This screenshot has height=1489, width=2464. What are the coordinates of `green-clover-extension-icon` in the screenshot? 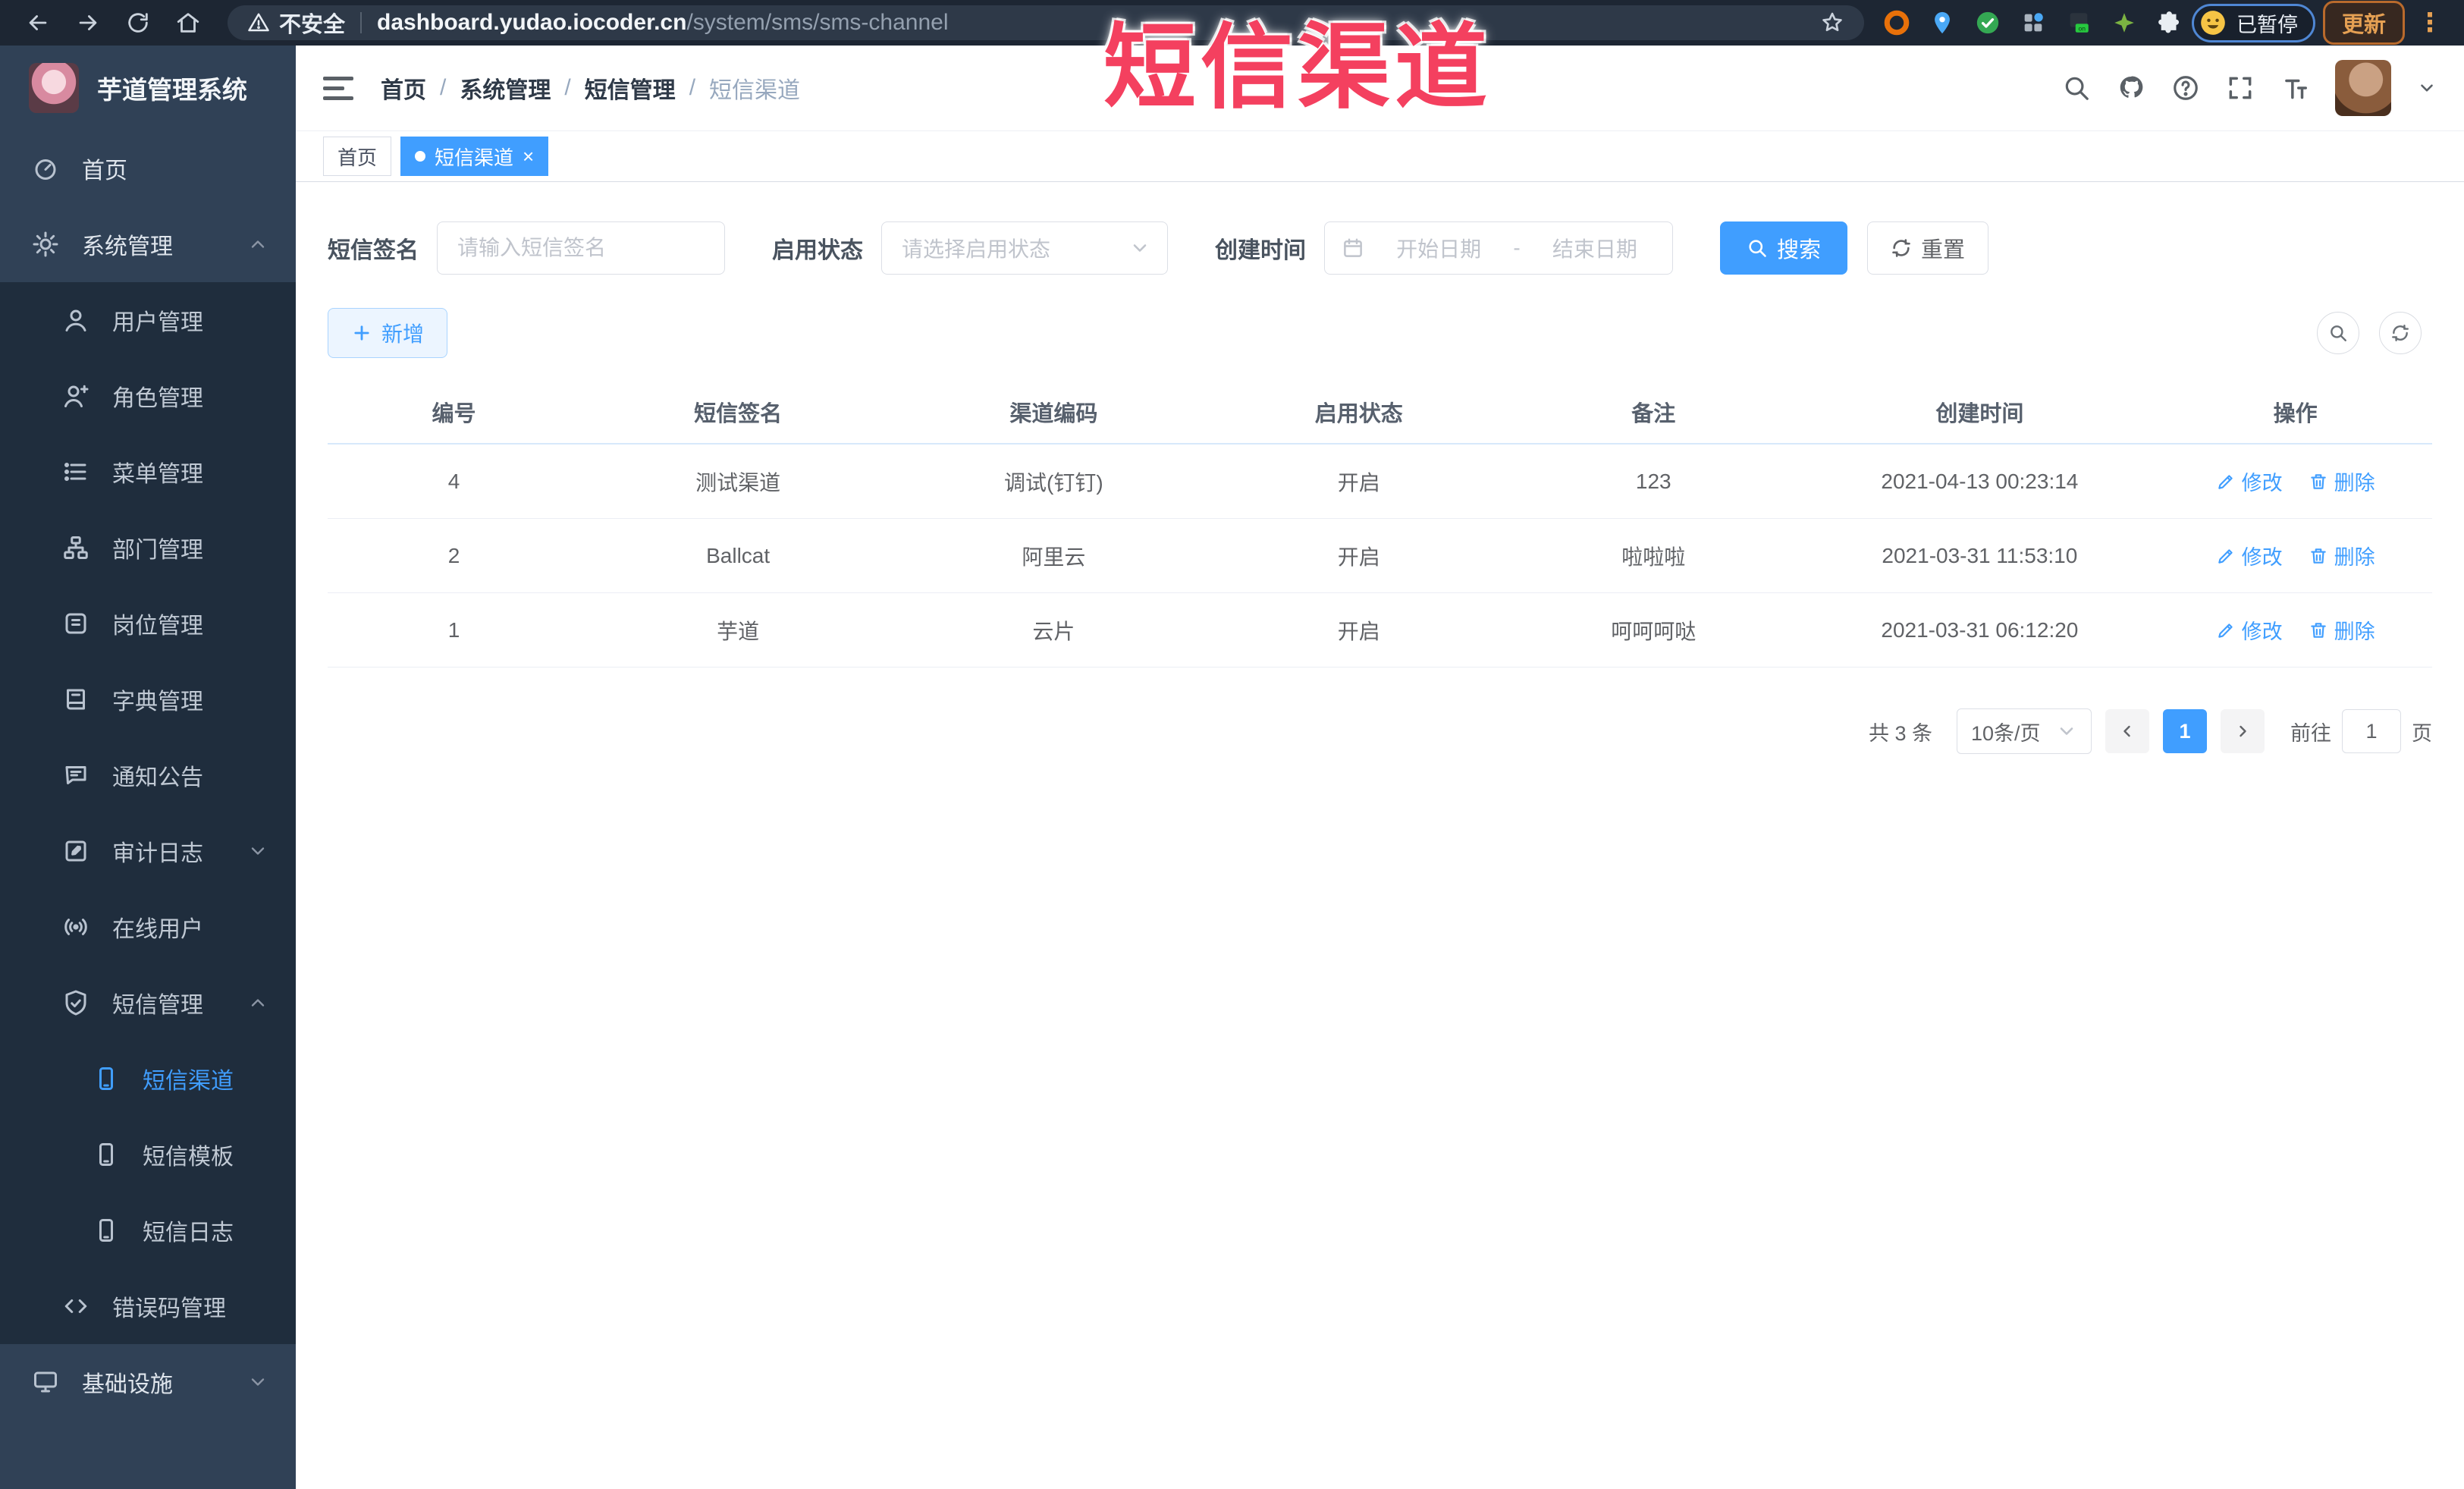 It's located at (2124, 22).